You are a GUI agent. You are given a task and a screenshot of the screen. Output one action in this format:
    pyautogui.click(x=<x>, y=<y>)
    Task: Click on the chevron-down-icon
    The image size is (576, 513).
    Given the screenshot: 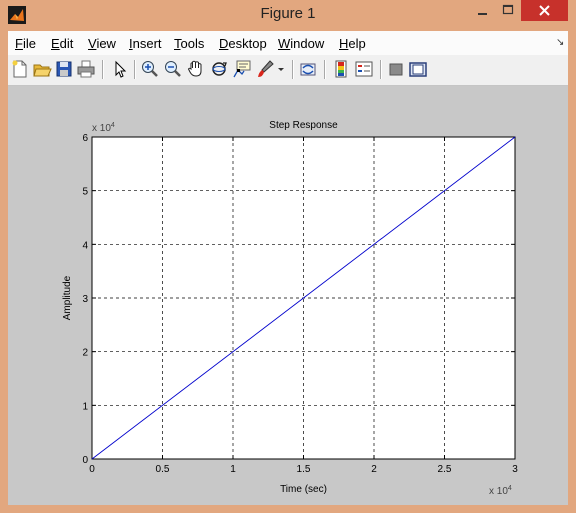 What is the action you would take?
    pyautogui.click(x=281, y=69)
    